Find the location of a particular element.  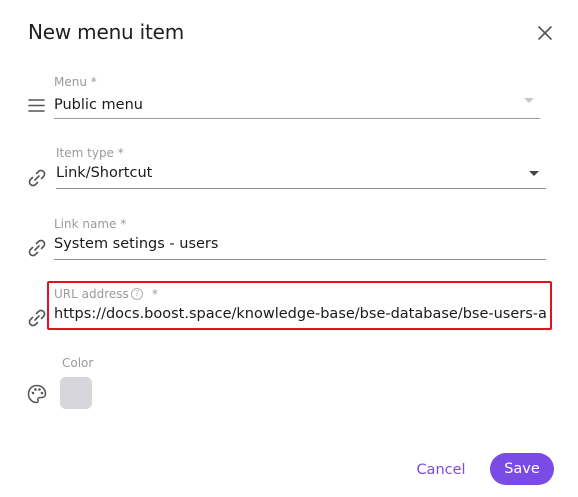

item-type-field-value: Link/Shortcut is located at coordinates (286, 173).